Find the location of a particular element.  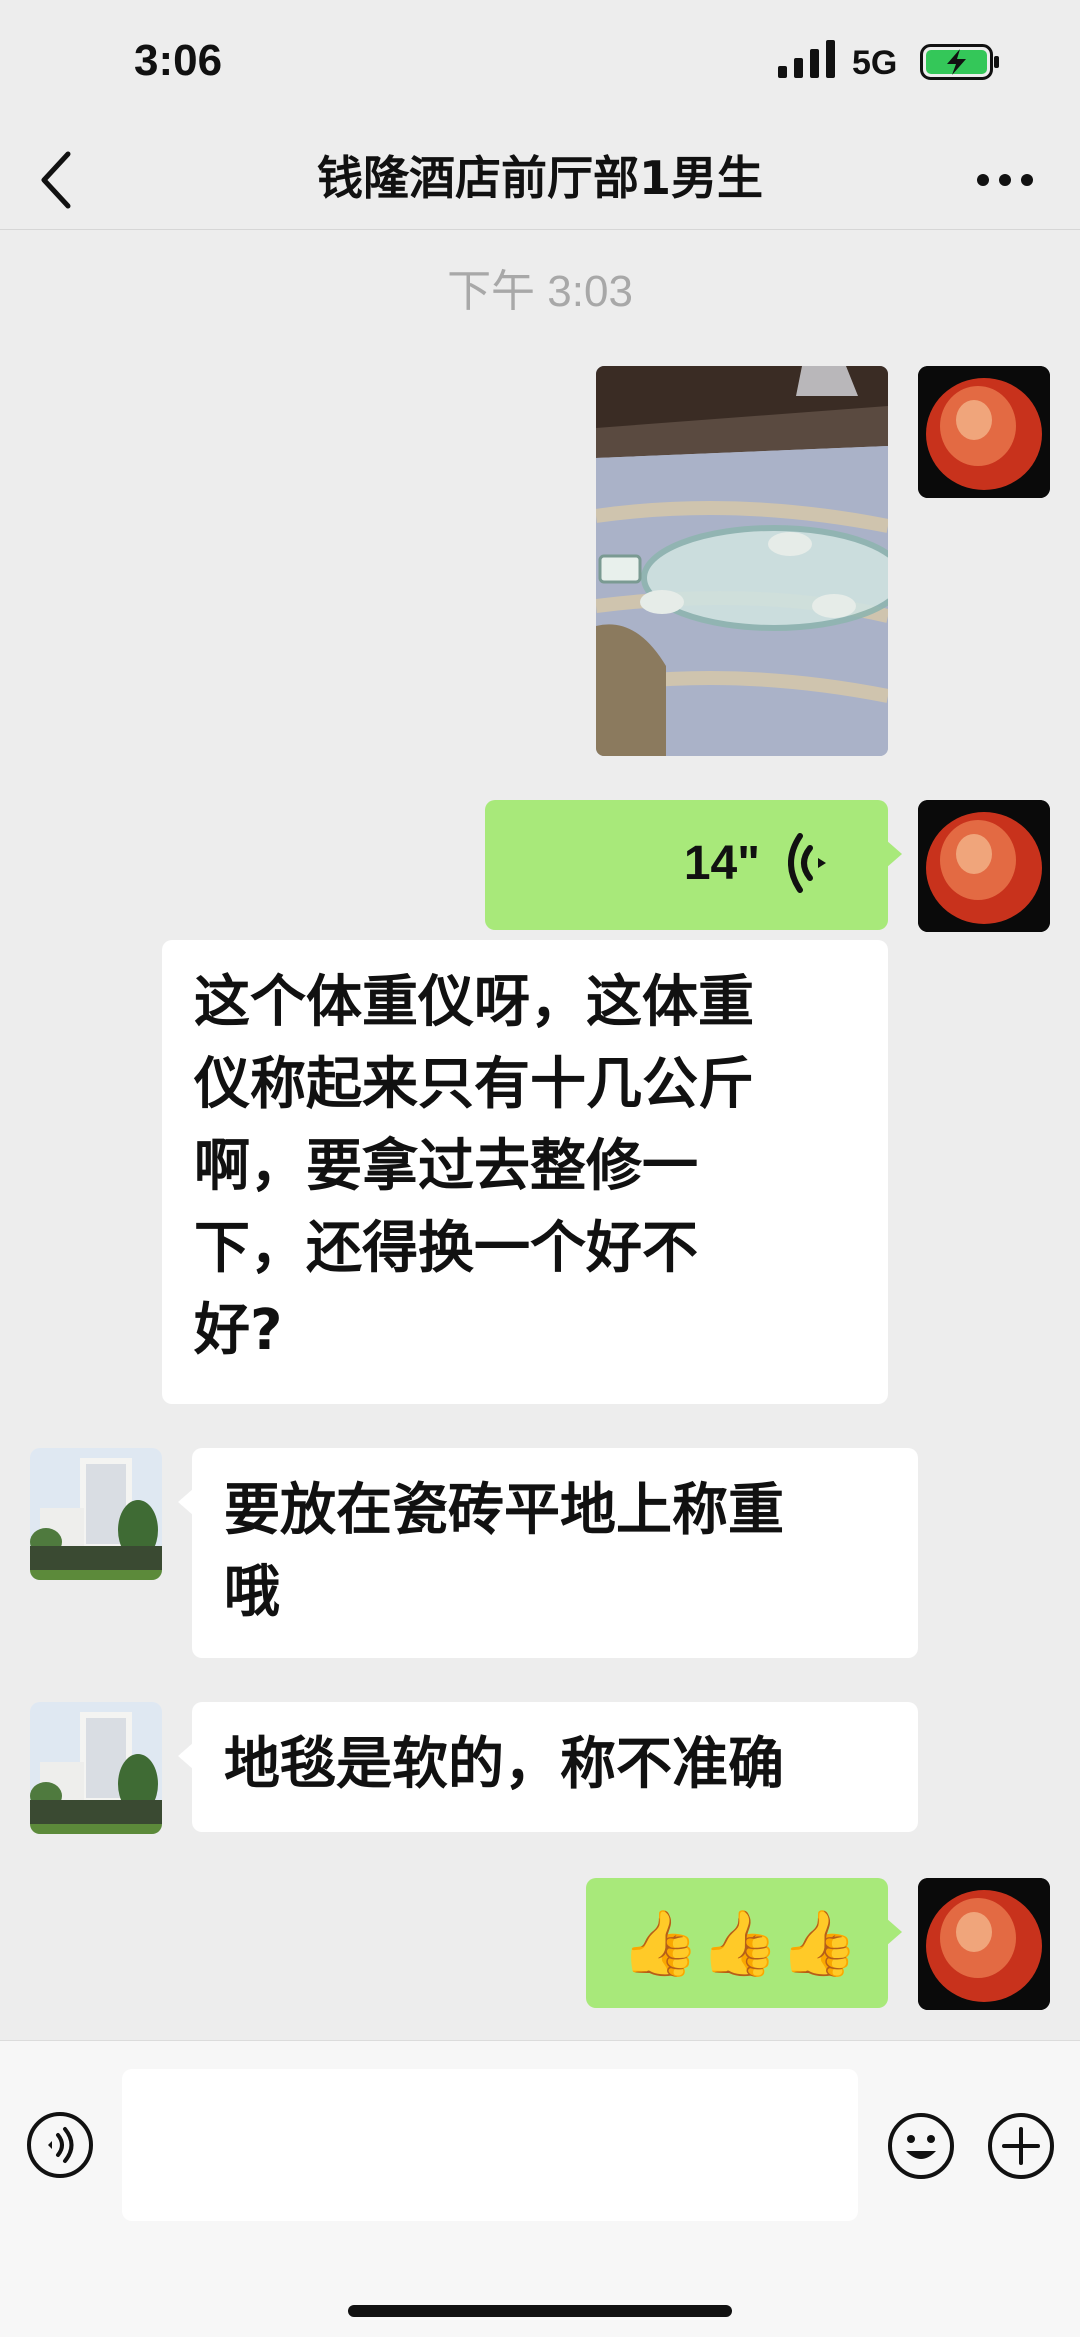

message-input is located at coordinates (490, 2145).